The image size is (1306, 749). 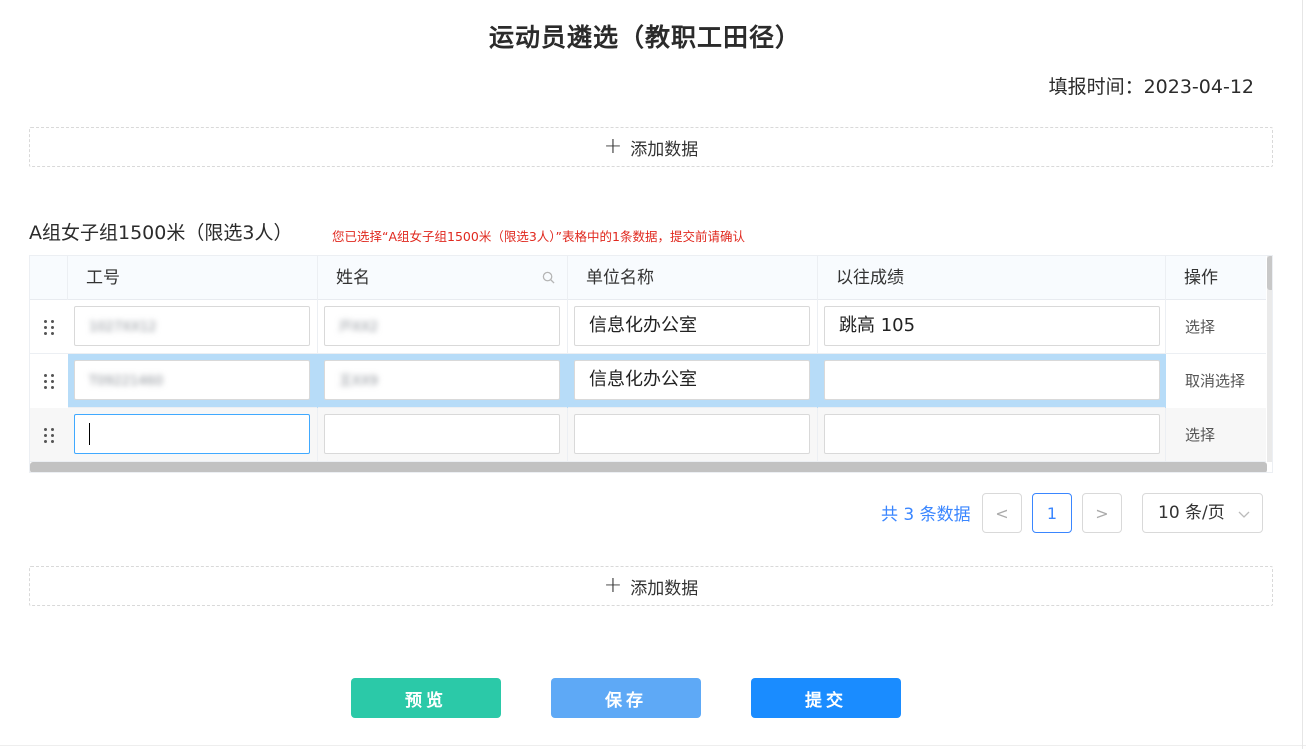 I want to click on chevron-right-icon: >, so click(x=1102, y=513).